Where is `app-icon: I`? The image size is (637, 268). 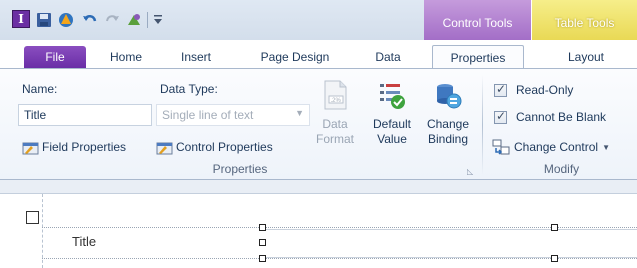
app-icon: I is located at coordinates (21, 19).